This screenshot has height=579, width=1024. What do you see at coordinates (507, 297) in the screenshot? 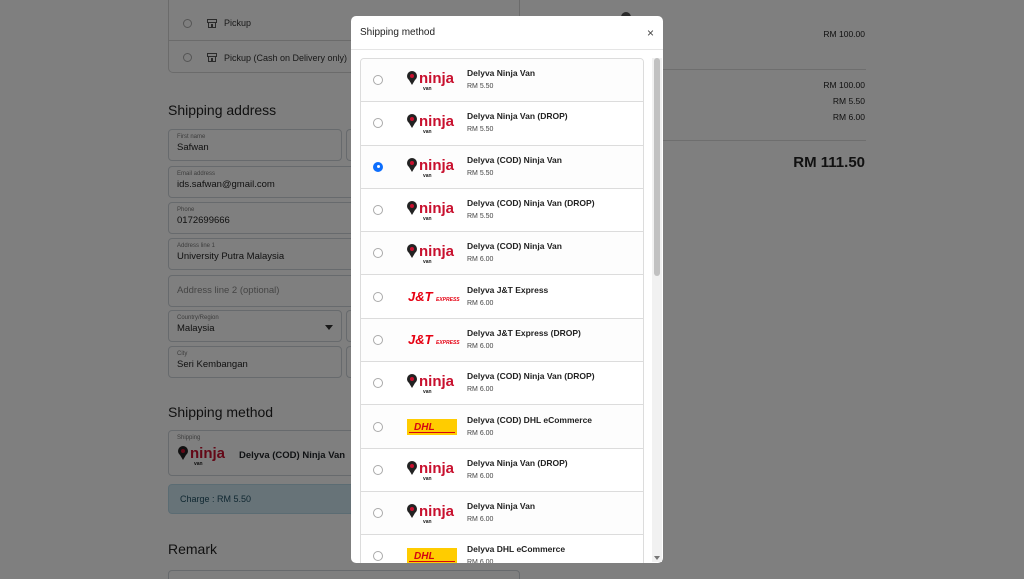
I see `option-text: Delyva J&T Express RM 6.00` at bounding box center [507, 297].